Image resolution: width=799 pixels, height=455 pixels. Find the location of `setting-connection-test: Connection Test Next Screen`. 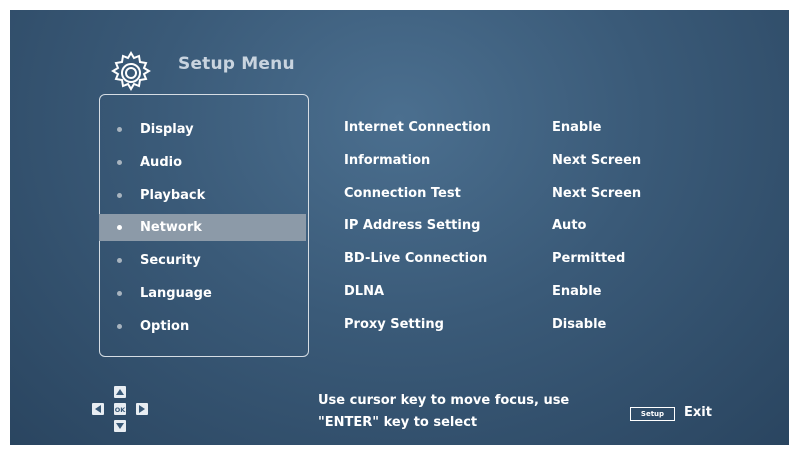

setting-connection-test: Connection Test Next Screen is located at coordinates (504, 196).